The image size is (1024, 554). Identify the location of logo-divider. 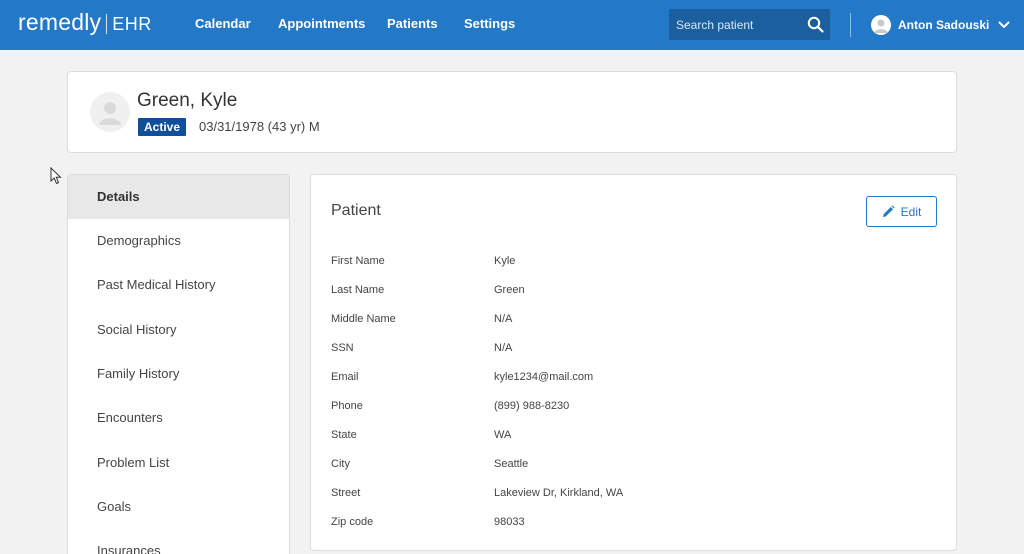
(107, 24).